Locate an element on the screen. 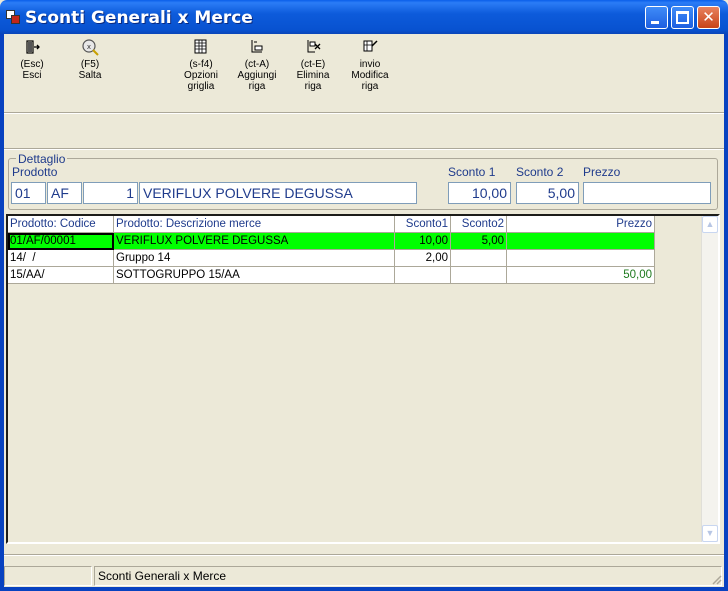 The width and height of the screenshot is (728, 591). window-title: Sconti Generali x Merce is located at coordinates (139, 18).